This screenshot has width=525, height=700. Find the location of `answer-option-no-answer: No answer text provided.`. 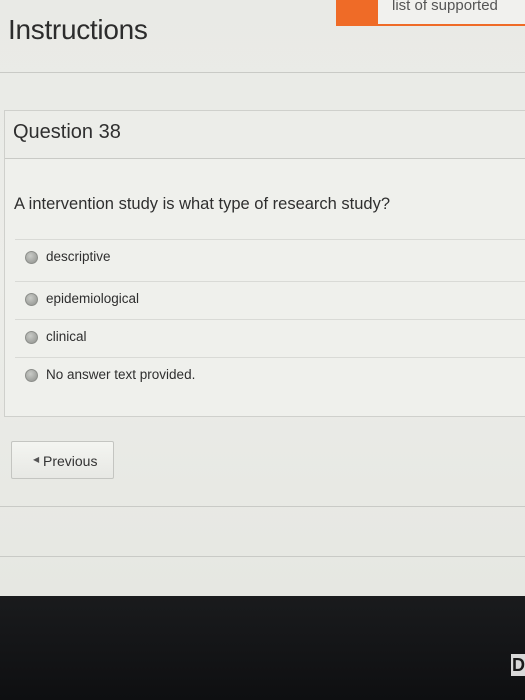

answer-option-no-answer: No answer text provided. is located at coordinates (270, 376).